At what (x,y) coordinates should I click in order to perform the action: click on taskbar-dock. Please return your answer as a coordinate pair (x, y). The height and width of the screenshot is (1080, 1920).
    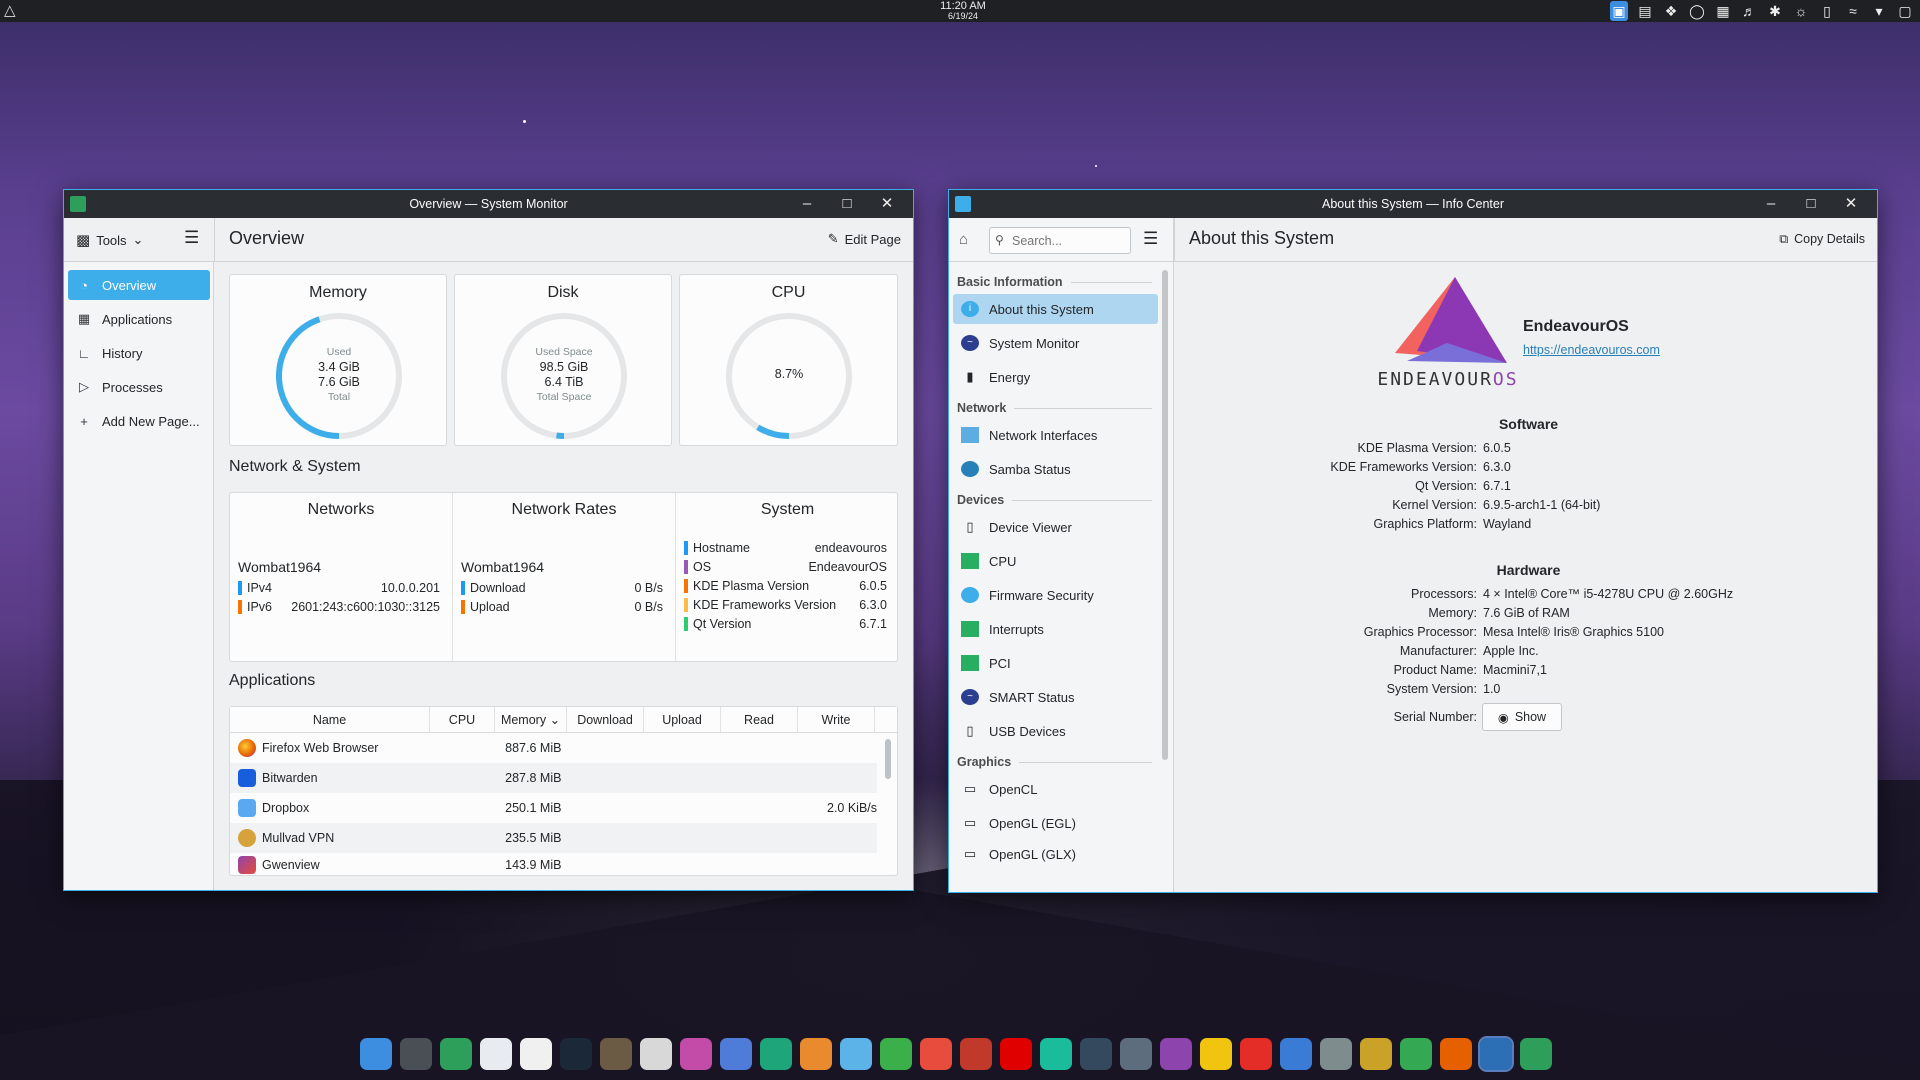
    Looking at the image, I should click on (956, 1054).